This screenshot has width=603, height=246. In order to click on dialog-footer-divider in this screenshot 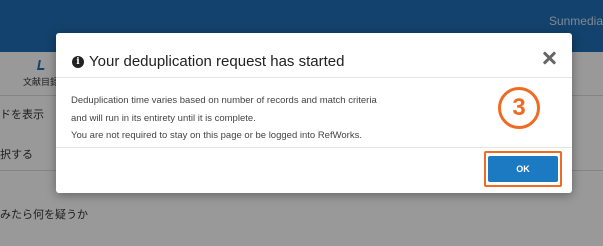, I will do `click(314, 147)`.